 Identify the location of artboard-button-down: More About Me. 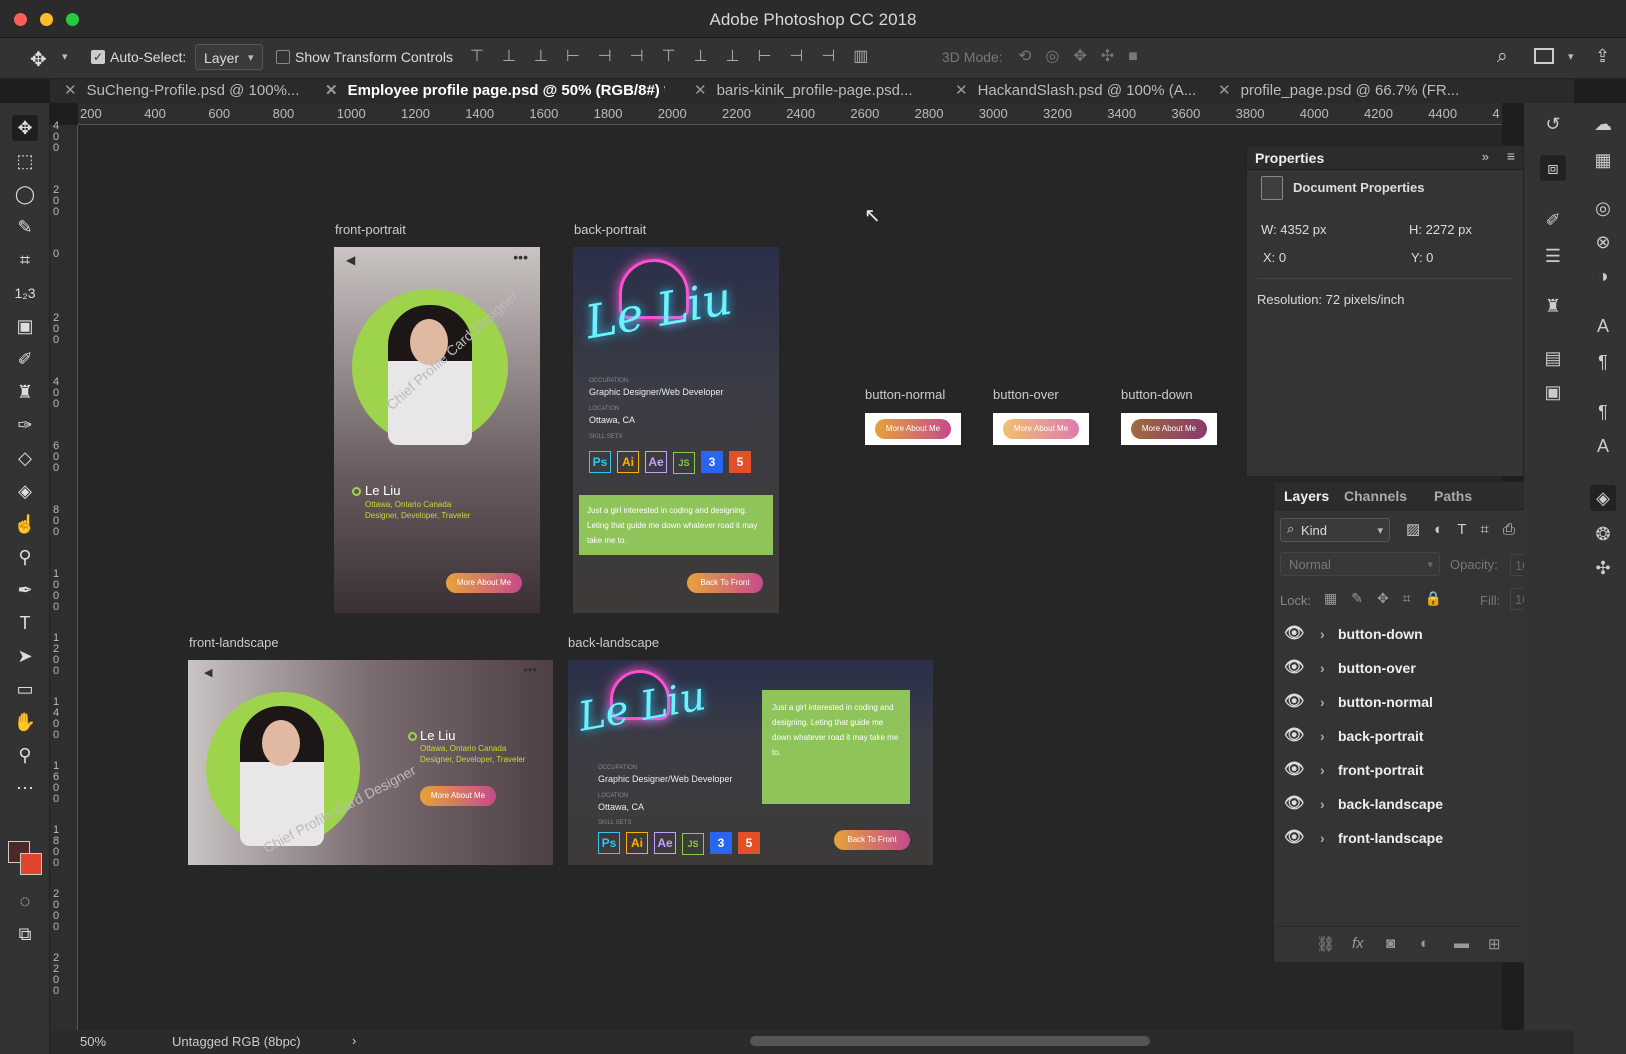
(1169, 429).